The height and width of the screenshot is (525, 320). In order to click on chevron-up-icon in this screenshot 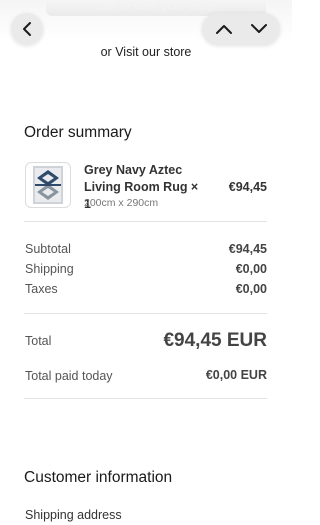, I will do `click(224, 29)`.